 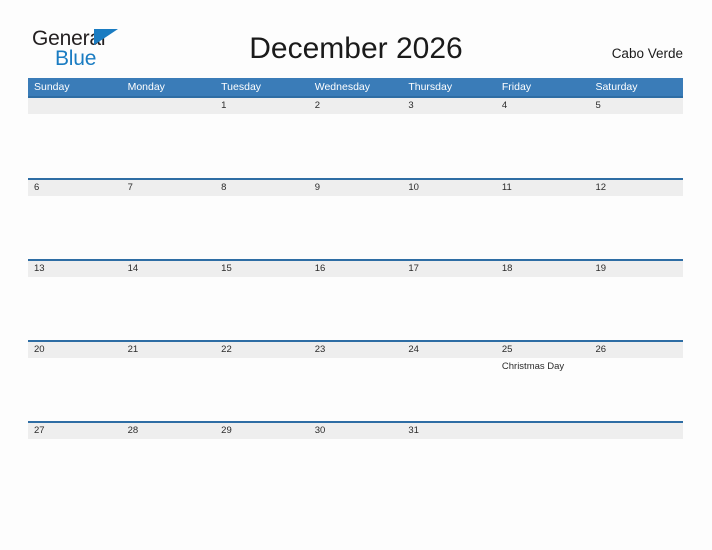 I want to click on day-number: 6, so click(x=75, y=188).